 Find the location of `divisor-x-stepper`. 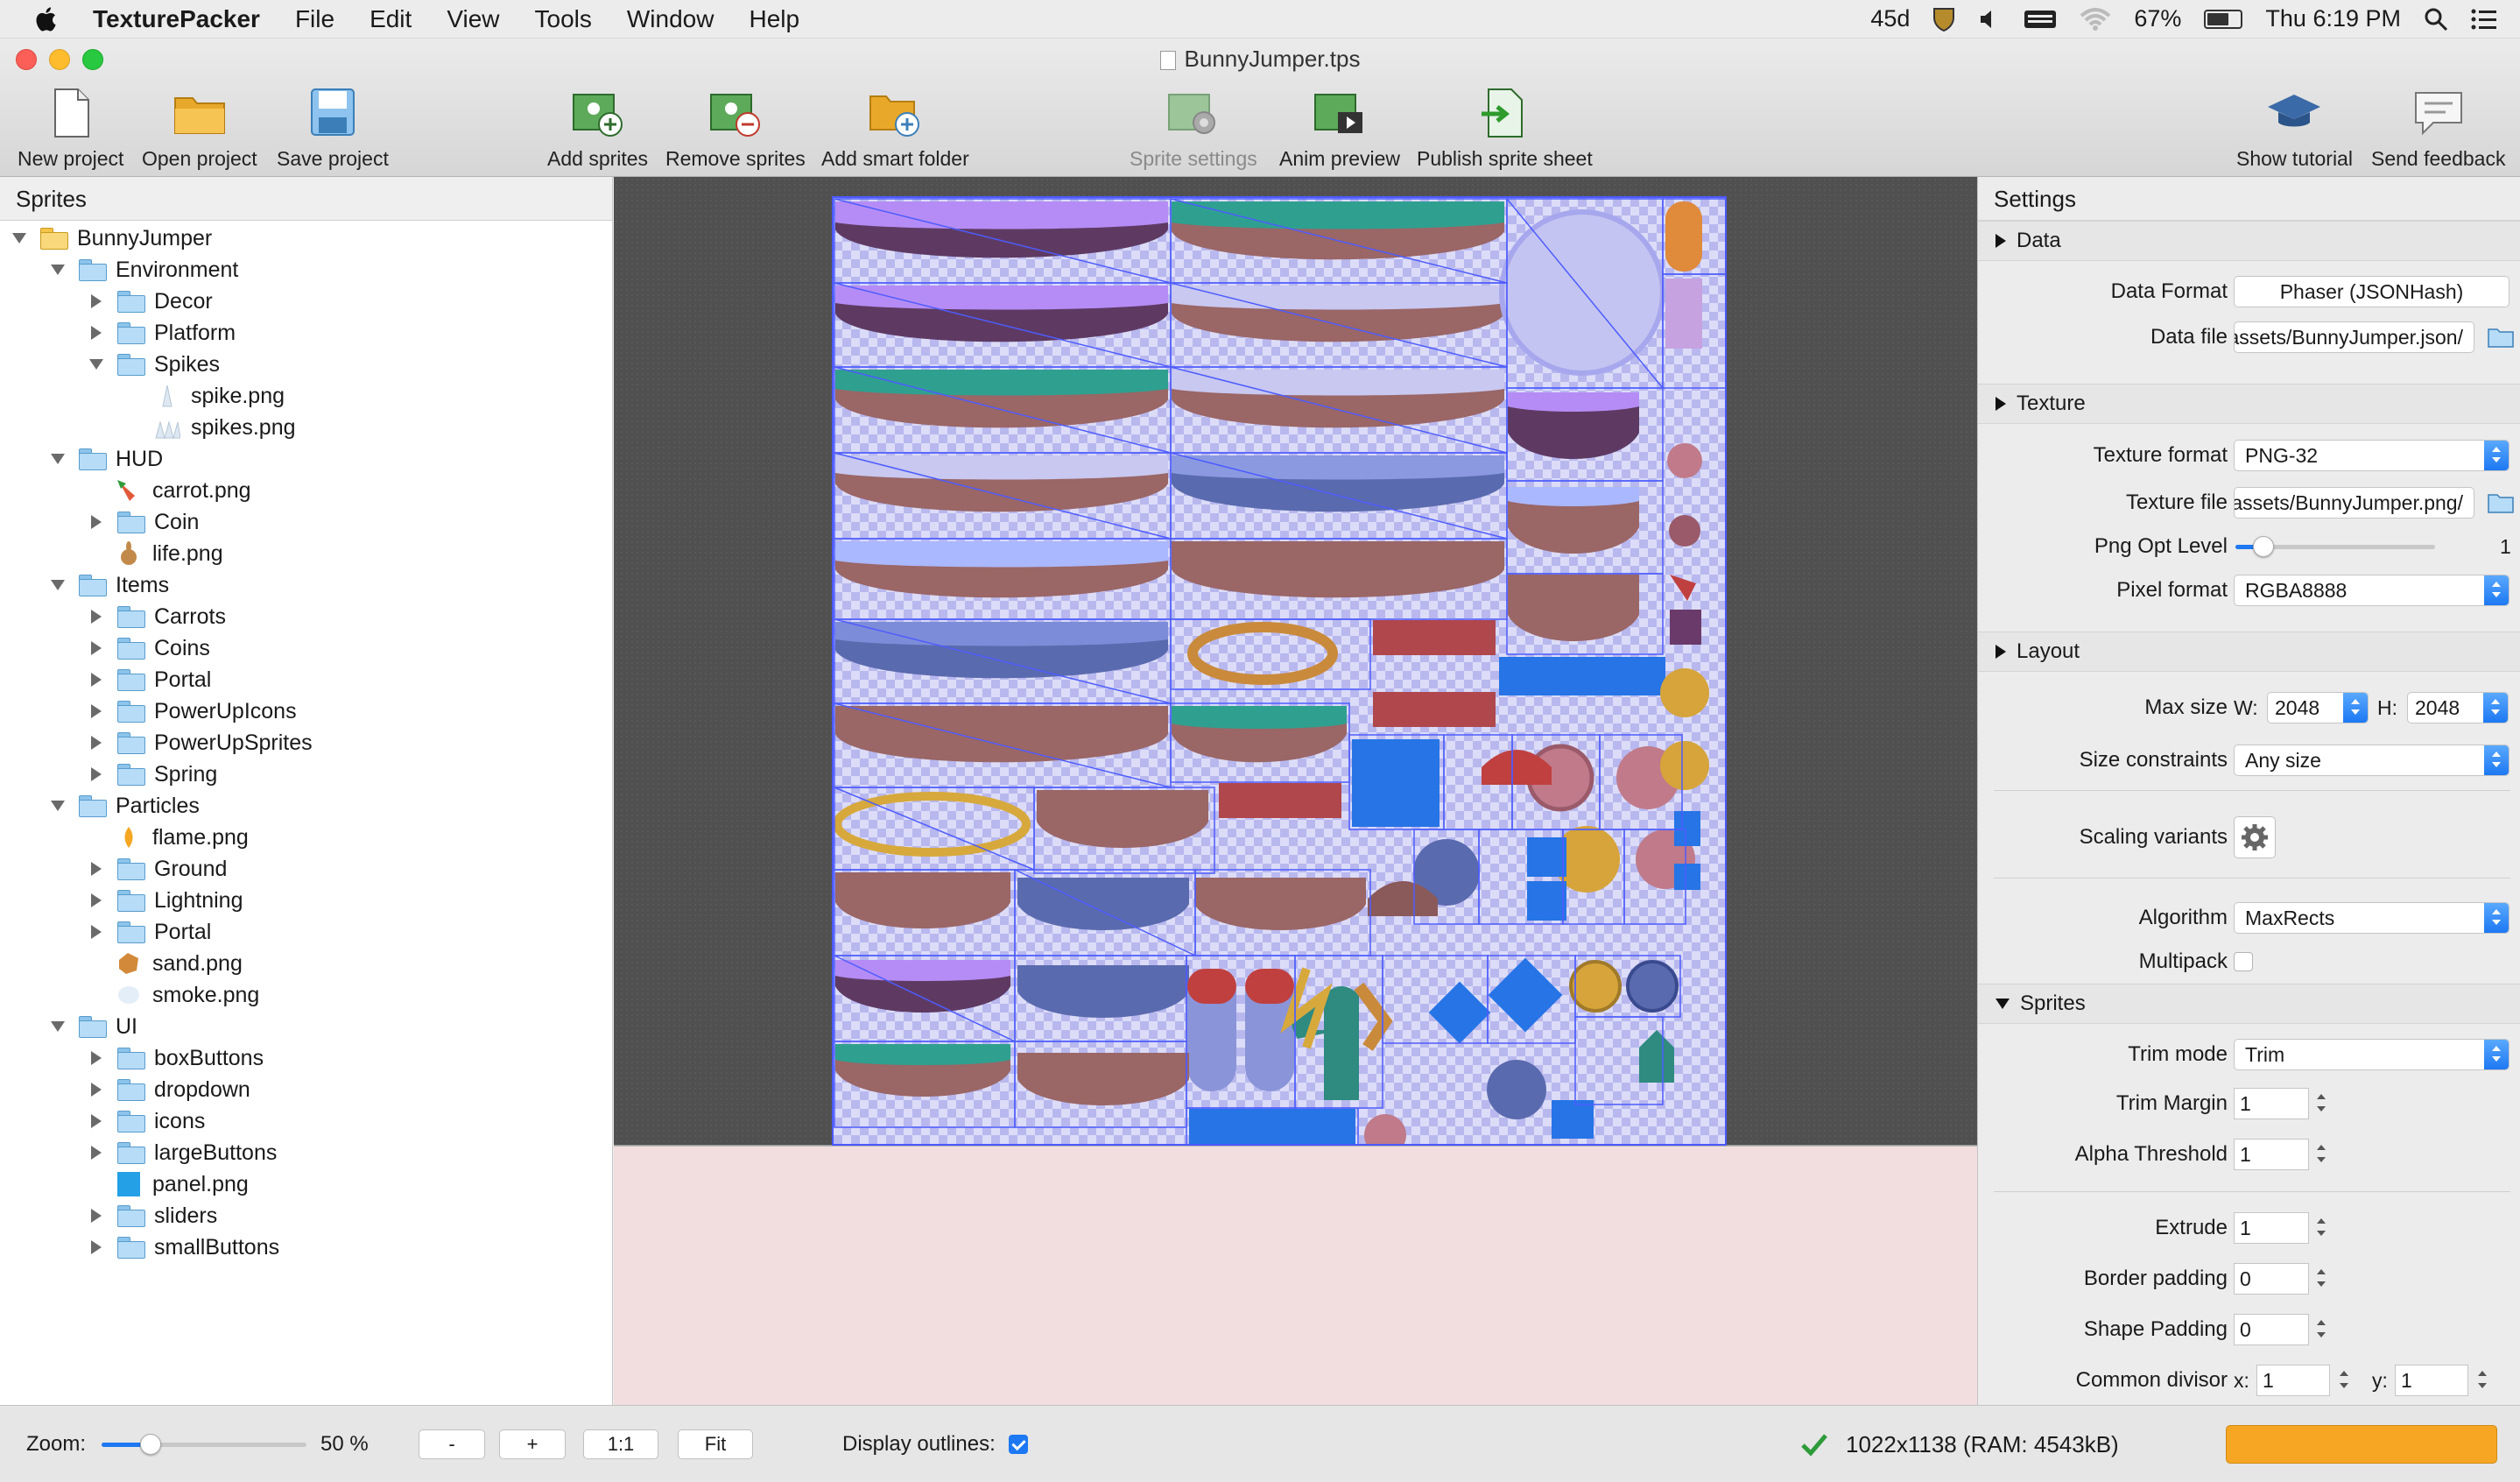

divisor-x-stepper is located at coordinates (2344, 1380).